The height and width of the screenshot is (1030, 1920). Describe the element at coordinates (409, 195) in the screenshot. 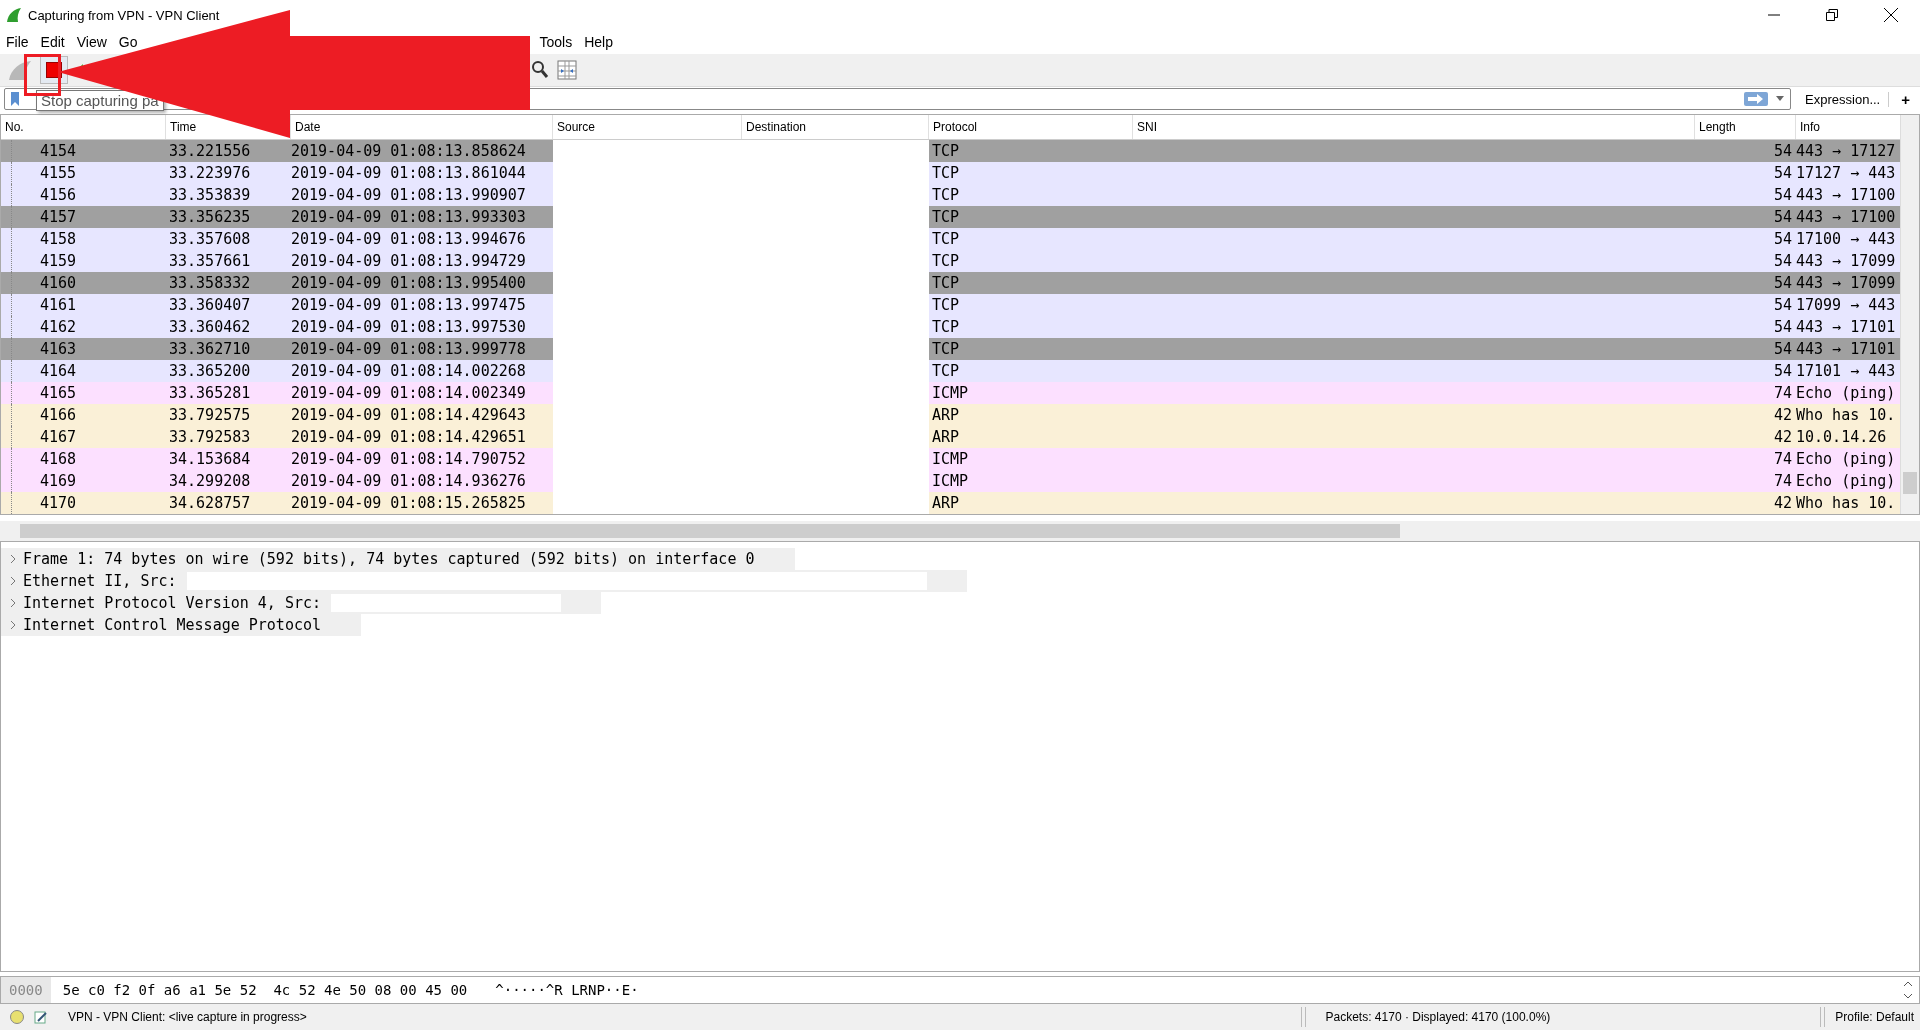

I see `table-cell-text: 2019-04-09 01:08:13.990907` at that location.